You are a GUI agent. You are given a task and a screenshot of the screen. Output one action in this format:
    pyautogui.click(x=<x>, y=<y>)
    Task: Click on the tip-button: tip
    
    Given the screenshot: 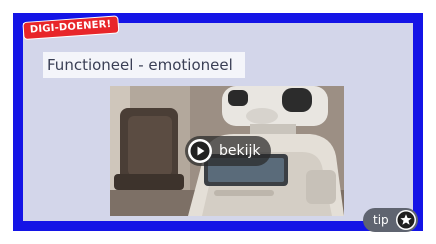 What is the action you would take?
    pyautogui.click(x=390, y=220)
    